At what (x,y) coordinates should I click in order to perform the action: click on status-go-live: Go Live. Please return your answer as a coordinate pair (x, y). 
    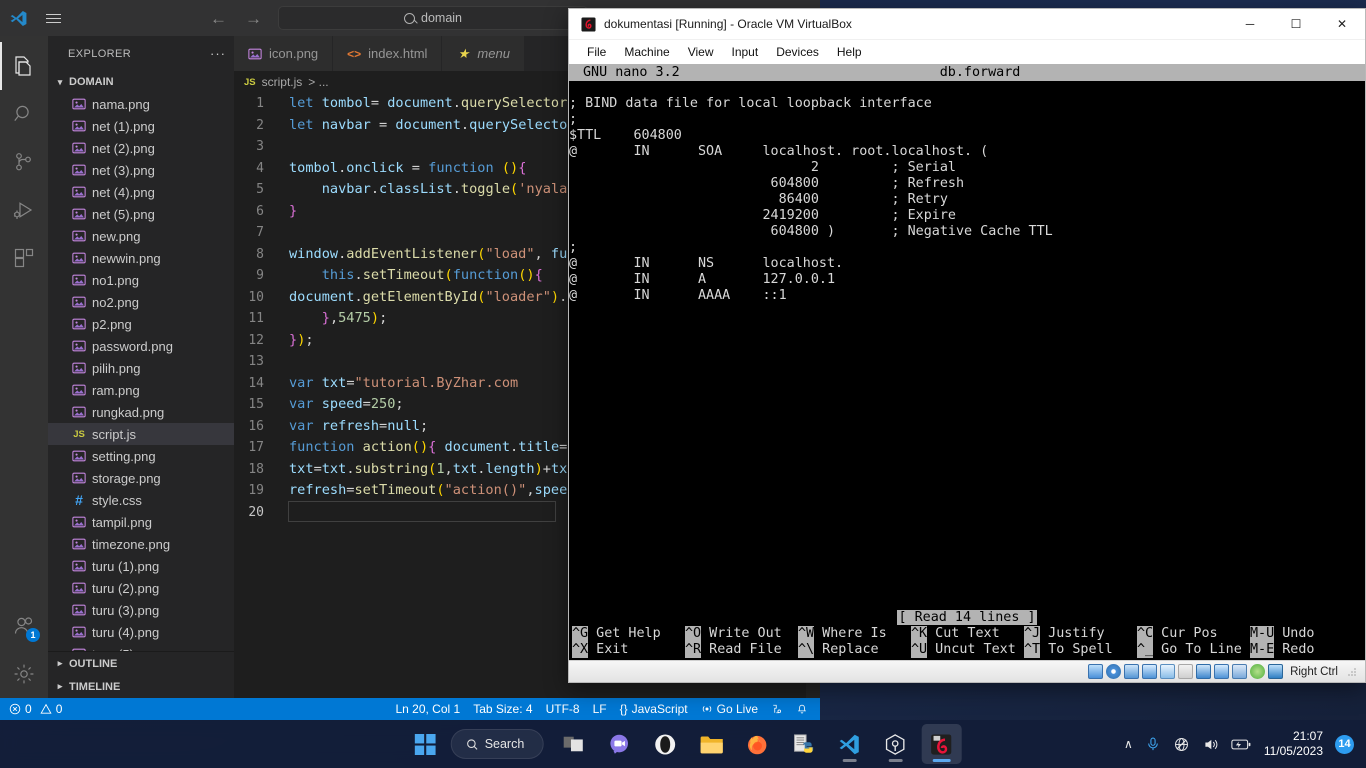
    Looking at the image, I should click on (729, 709).